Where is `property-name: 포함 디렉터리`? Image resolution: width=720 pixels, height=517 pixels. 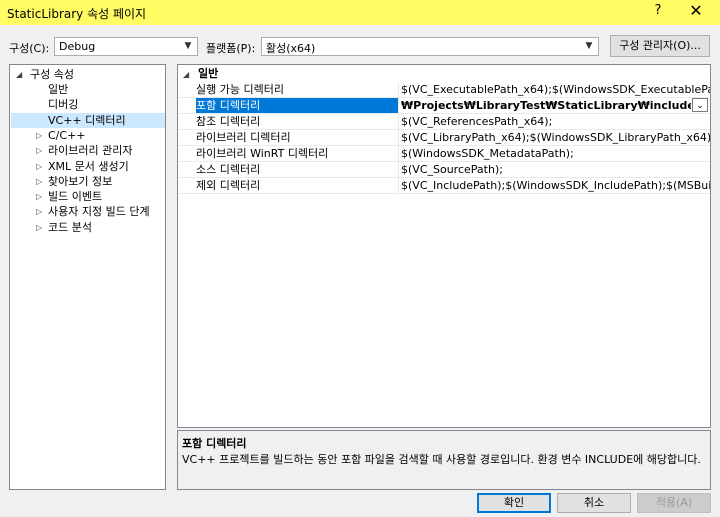
property-name: 포함 디렉터리 is located at coordinates (297, 105).